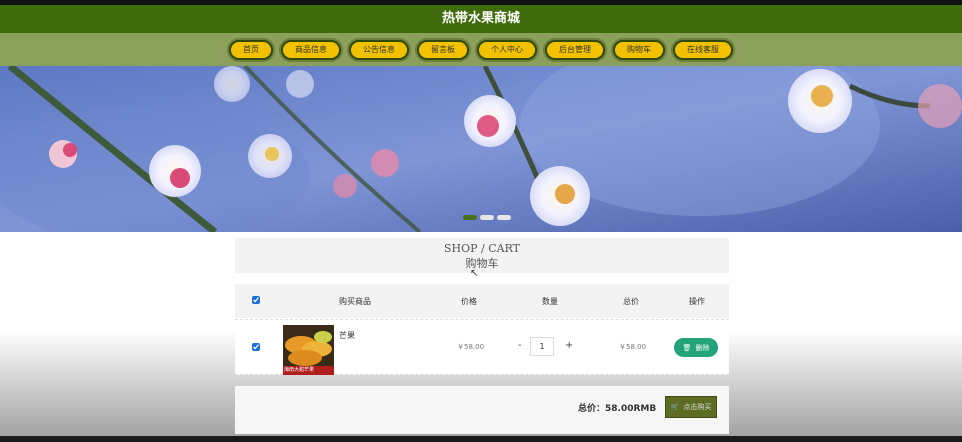 Image resolution: width=962 pixels, height=442 pixels. I want to click on qty-minus-button: -, so click(520, 345).